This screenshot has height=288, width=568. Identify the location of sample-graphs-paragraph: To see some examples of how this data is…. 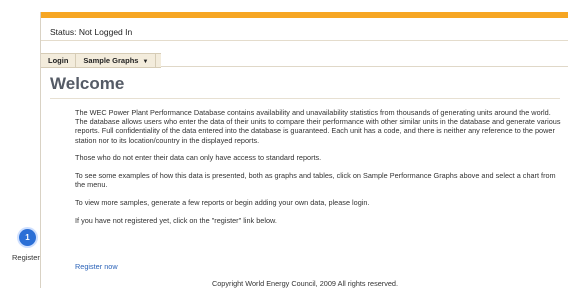
(315, 180).